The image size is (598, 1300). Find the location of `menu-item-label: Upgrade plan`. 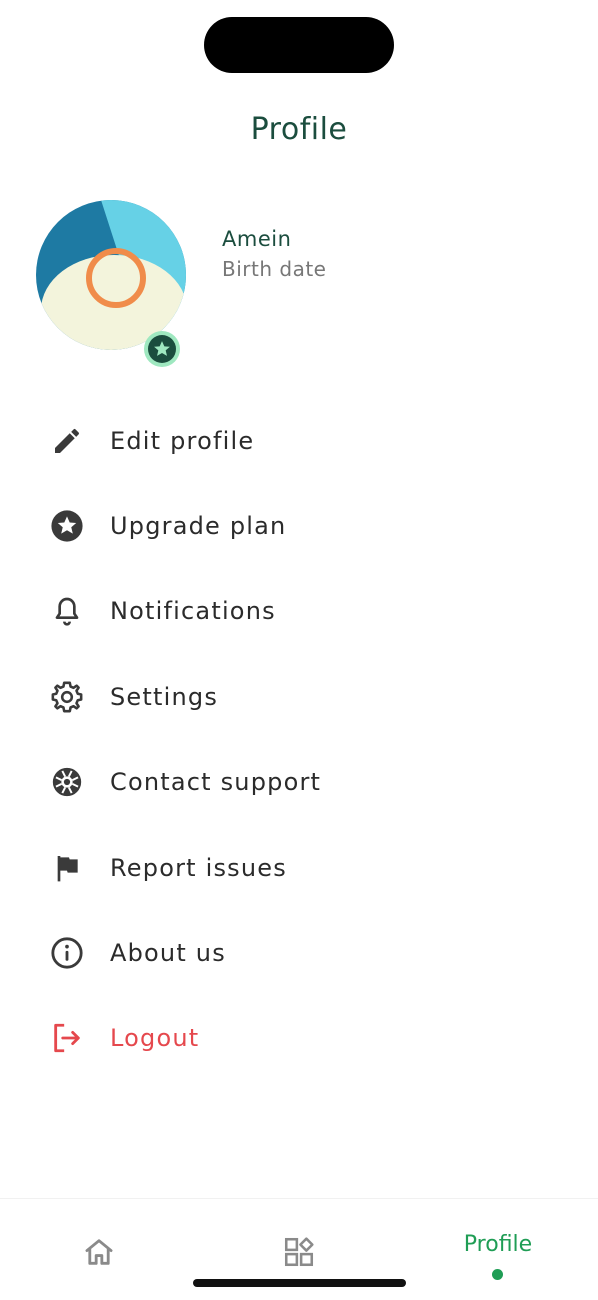

menu-item-label: Upgrade plan is located at coordinates (198, 526).